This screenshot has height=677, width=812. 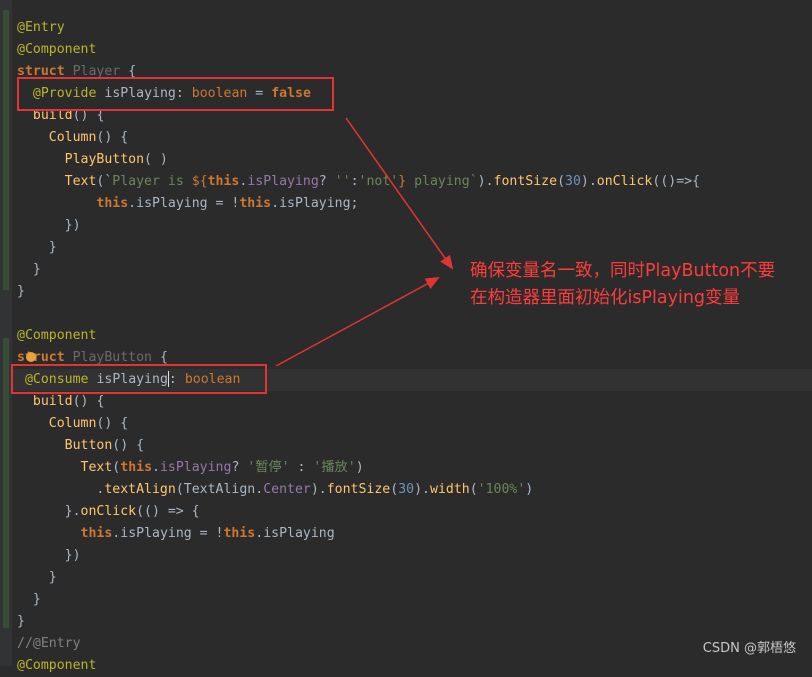 I want to click on annotation-line: 在构造器里面初始化isPlaying变量, so click(x=605, y=298).